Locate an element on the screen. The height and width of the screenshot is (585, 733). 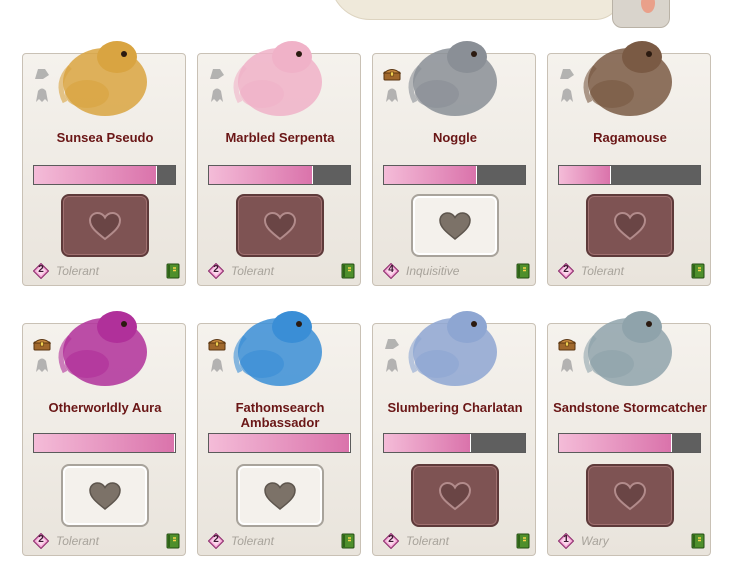
familiar-card: Fathomsearch Ambassador 2 Tolerant is located at coordinates (279, 433).